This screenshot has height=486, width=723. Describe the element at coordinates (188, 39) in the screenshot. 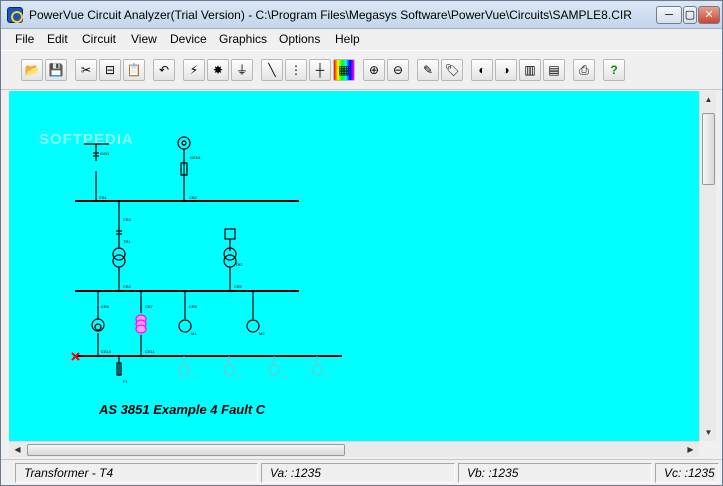

I see `menu-device: Device` at that location.